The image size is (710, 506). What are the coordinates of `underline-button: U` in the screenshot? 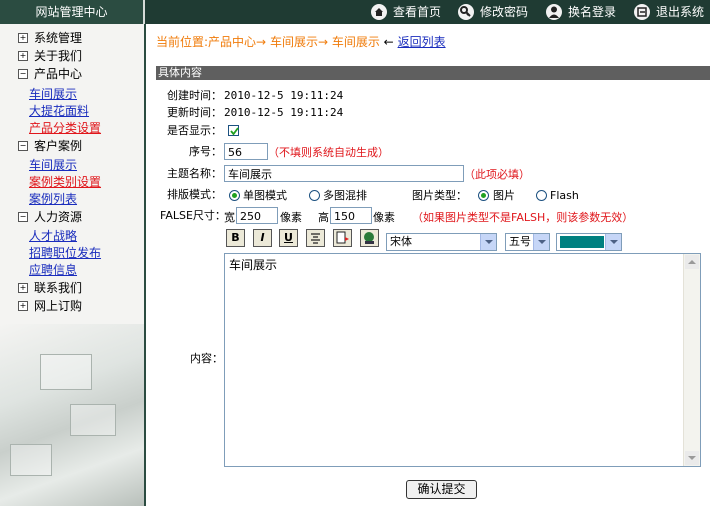 It's located at (288, 238).